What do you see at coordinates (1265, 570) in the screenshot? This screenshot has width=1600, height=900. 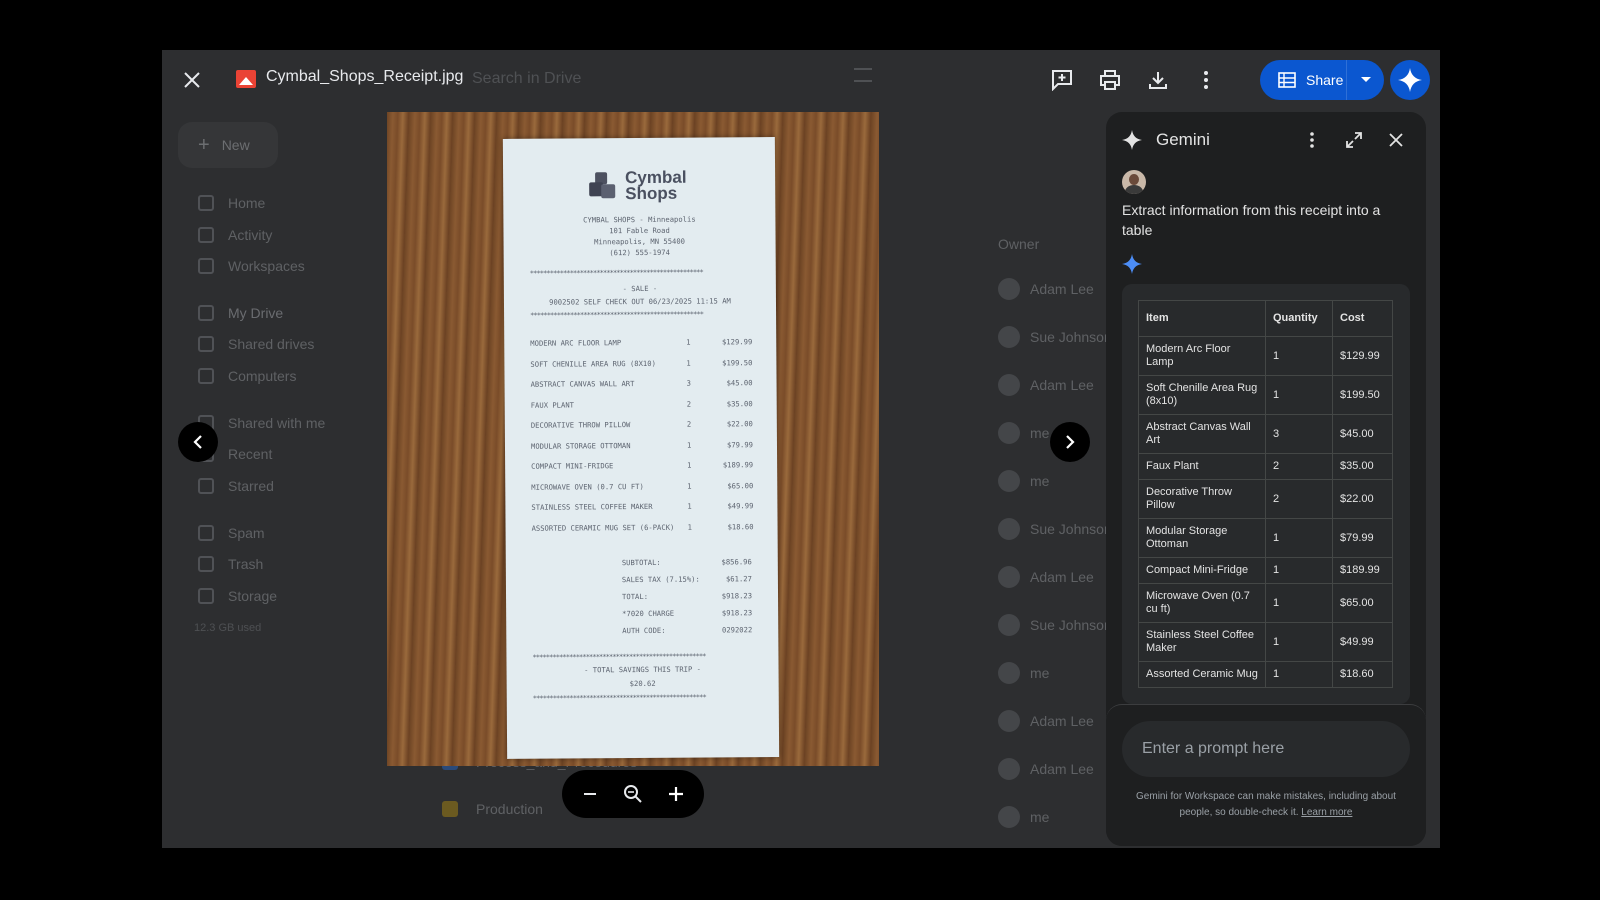 I see `table-row: Compact Mini-Fridge 1 $189.99` at bounding box center [1265, 570].